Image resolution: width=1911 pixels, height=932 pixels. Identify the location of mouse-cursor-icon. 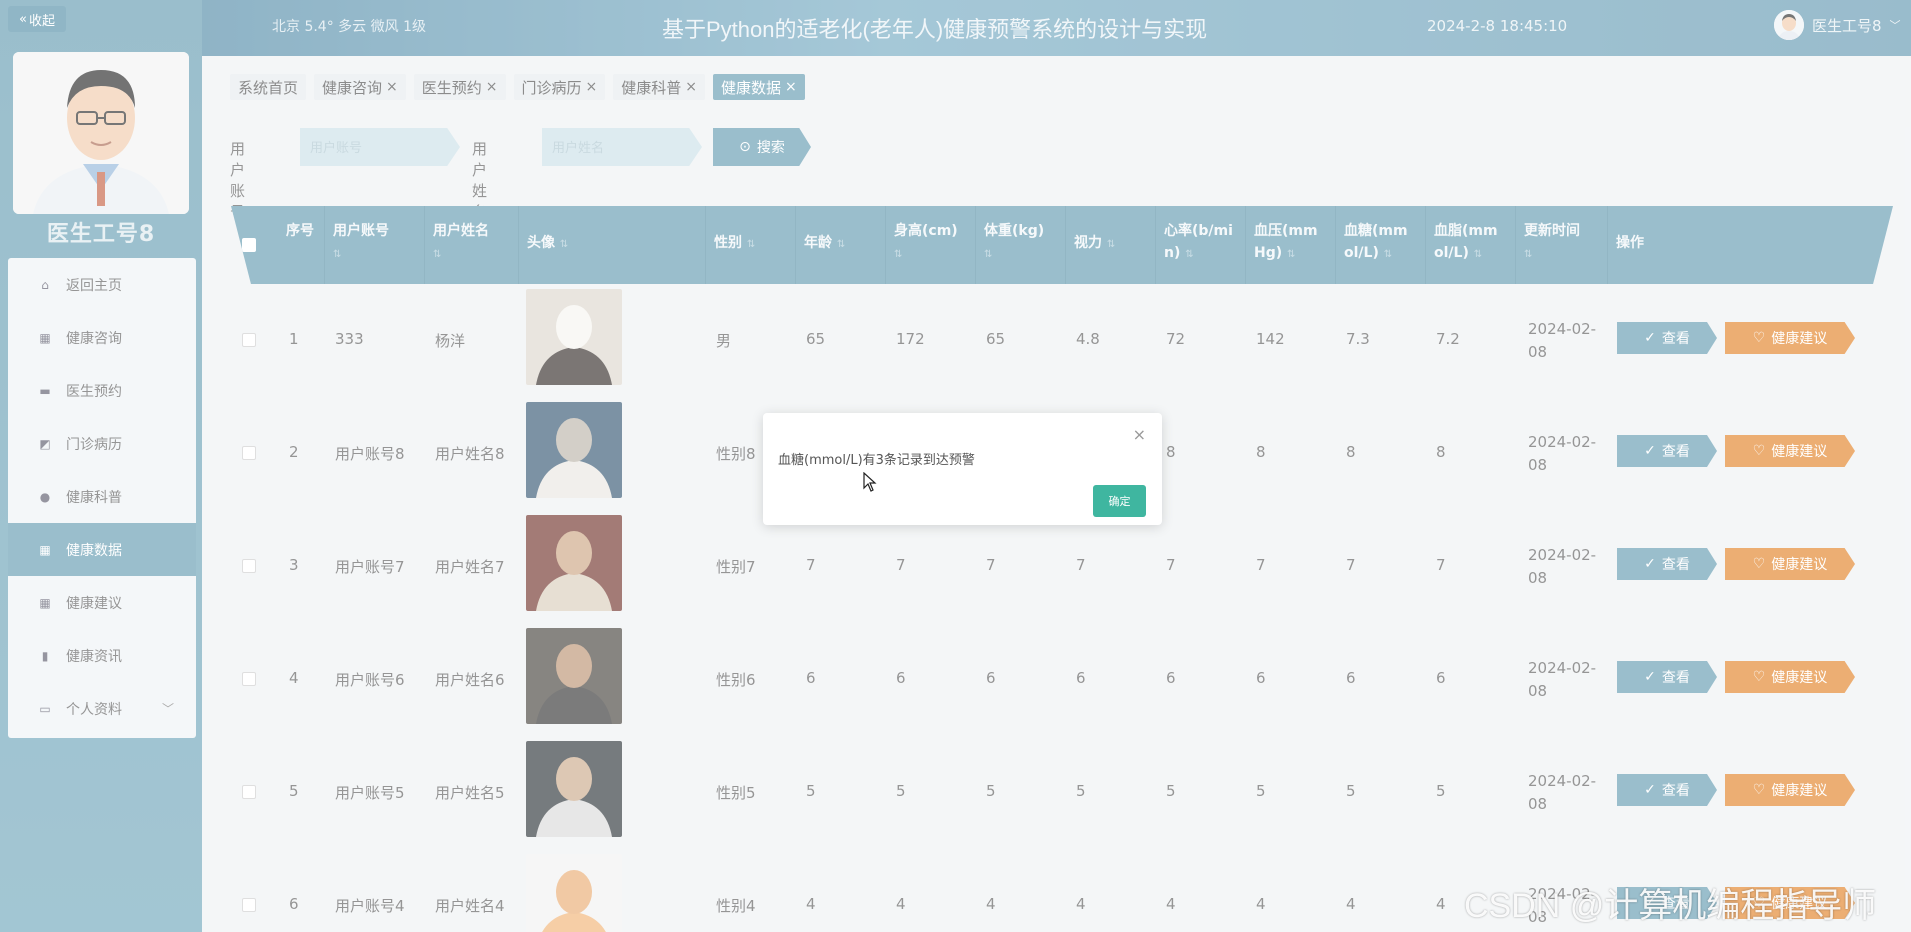
(870, 482).